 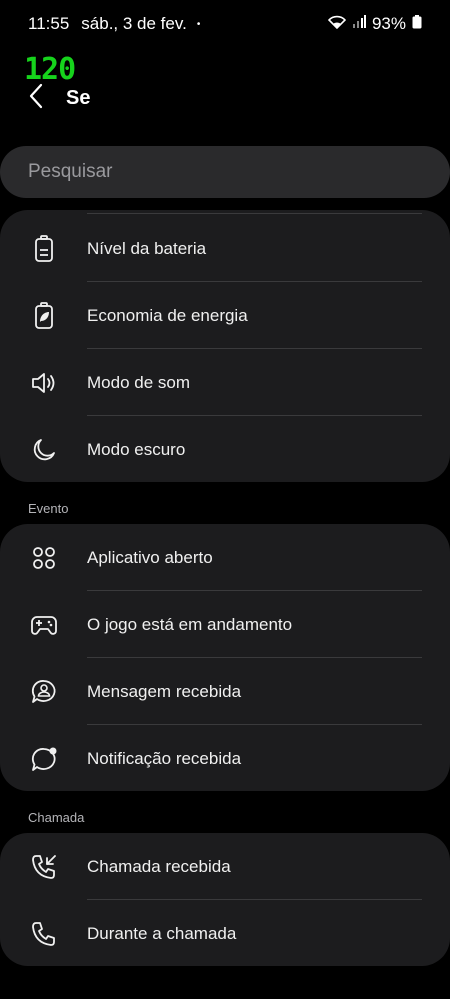 What do you see at coordinates (70, 171) in the screenshot?
I see `search-placeholder: Pesquisar` at bounding box center [70, 171].